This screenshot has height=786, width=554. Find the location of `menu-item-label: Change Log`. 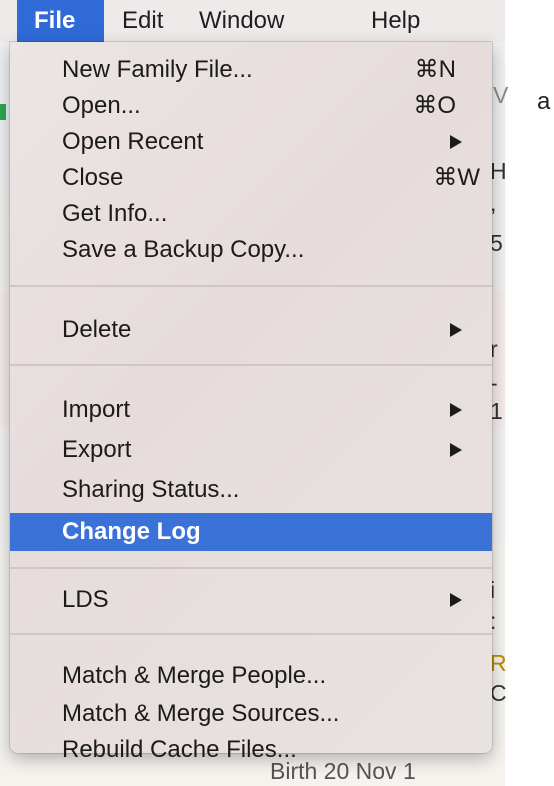

menu-item-label: Change Log is located at coordinates (131, 531).